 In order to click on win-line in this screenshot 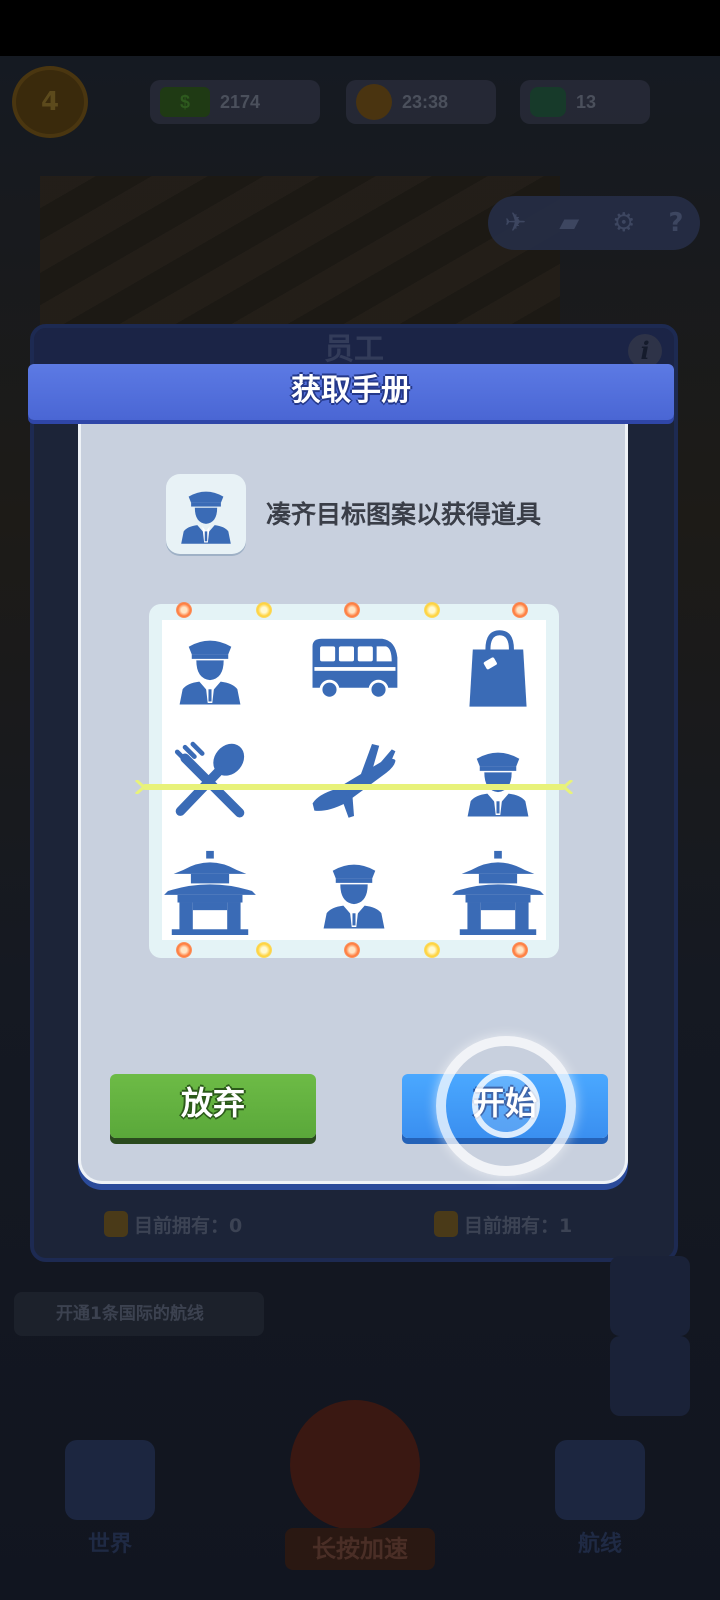, I will do `click(354, 787)`.